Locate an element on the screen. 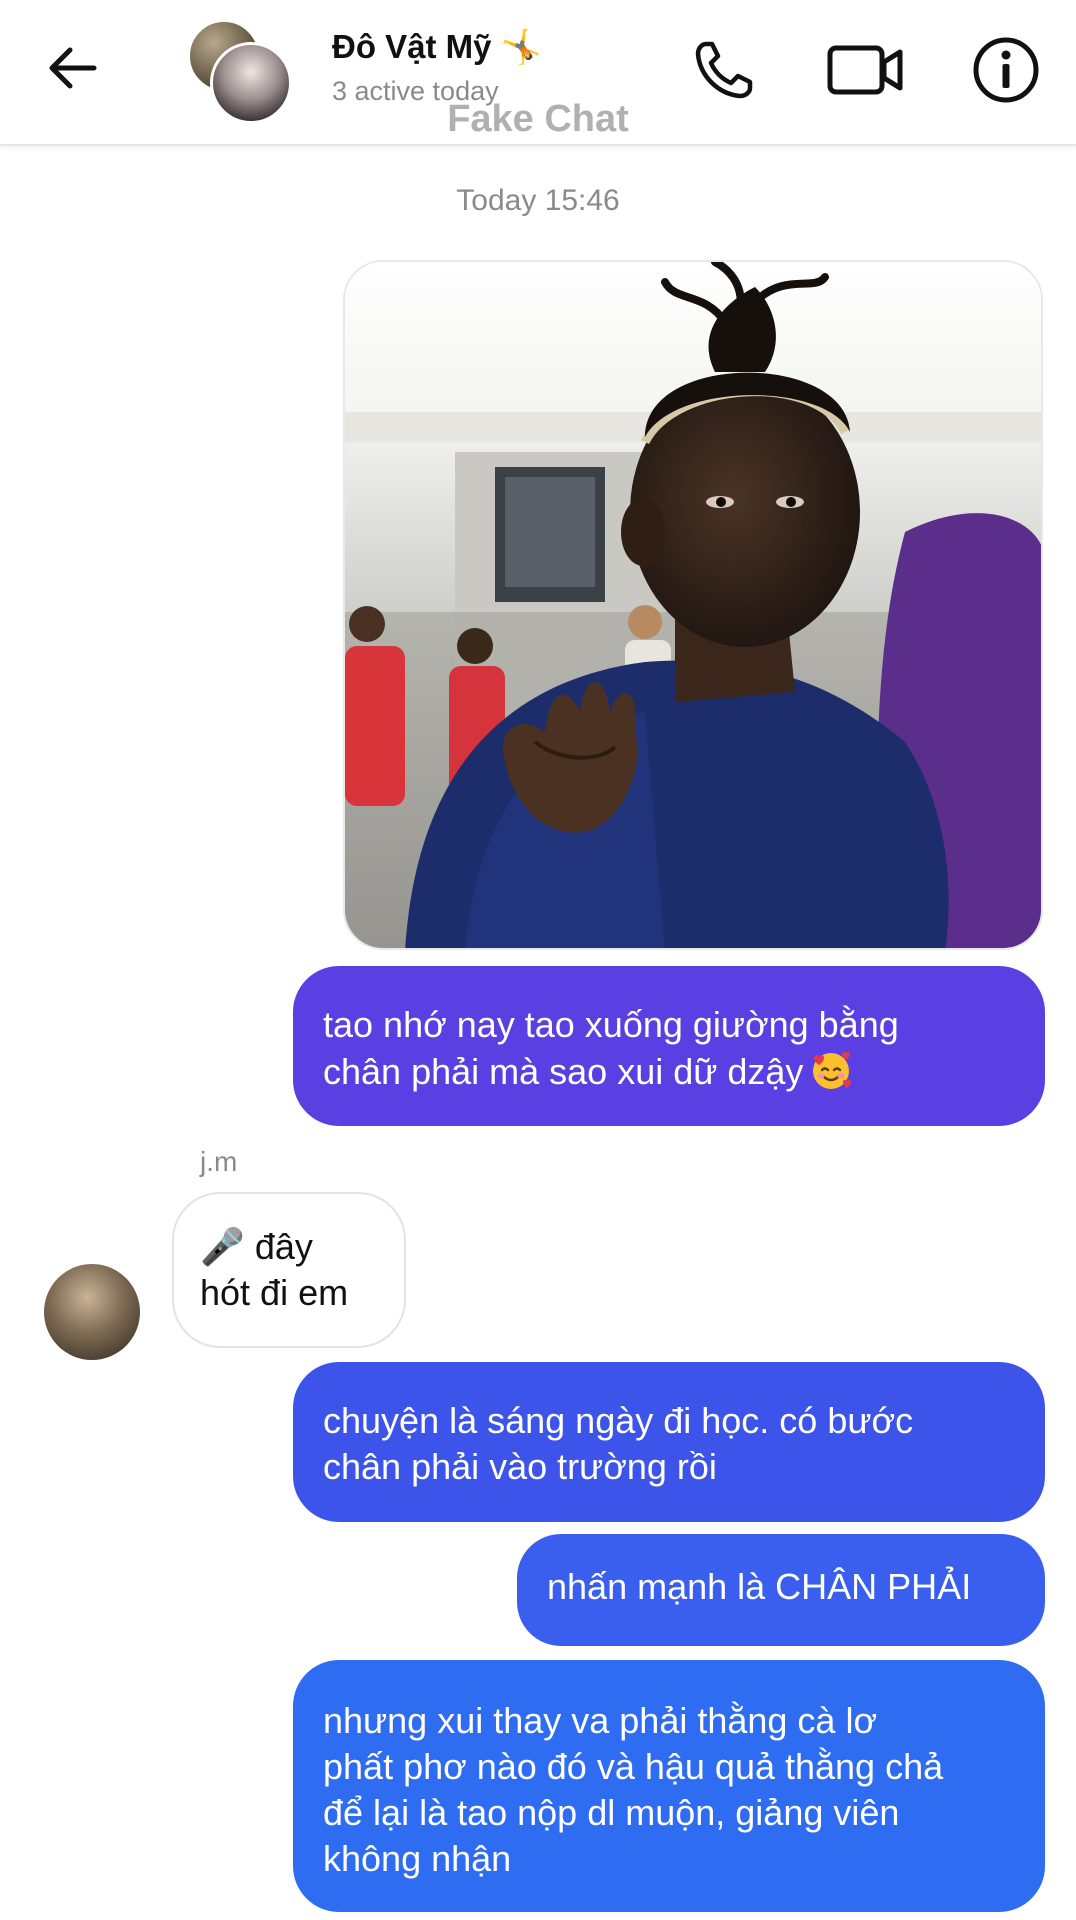  back-arrow-icon is located at coordinates (72, 68).